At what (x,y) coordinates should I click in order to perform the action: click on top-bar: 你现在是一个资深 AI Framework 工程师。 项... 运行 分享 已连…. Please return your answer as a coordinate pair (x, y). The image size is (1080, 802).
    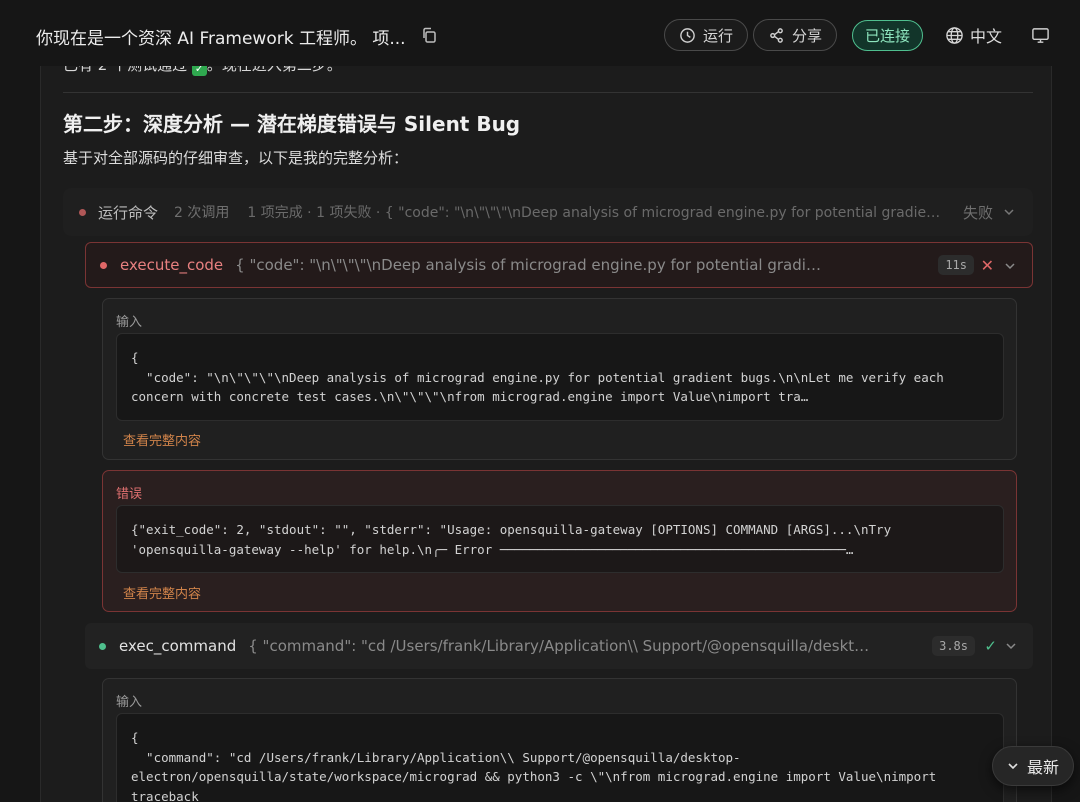
    Looking at the image, I should click on (540, 33).